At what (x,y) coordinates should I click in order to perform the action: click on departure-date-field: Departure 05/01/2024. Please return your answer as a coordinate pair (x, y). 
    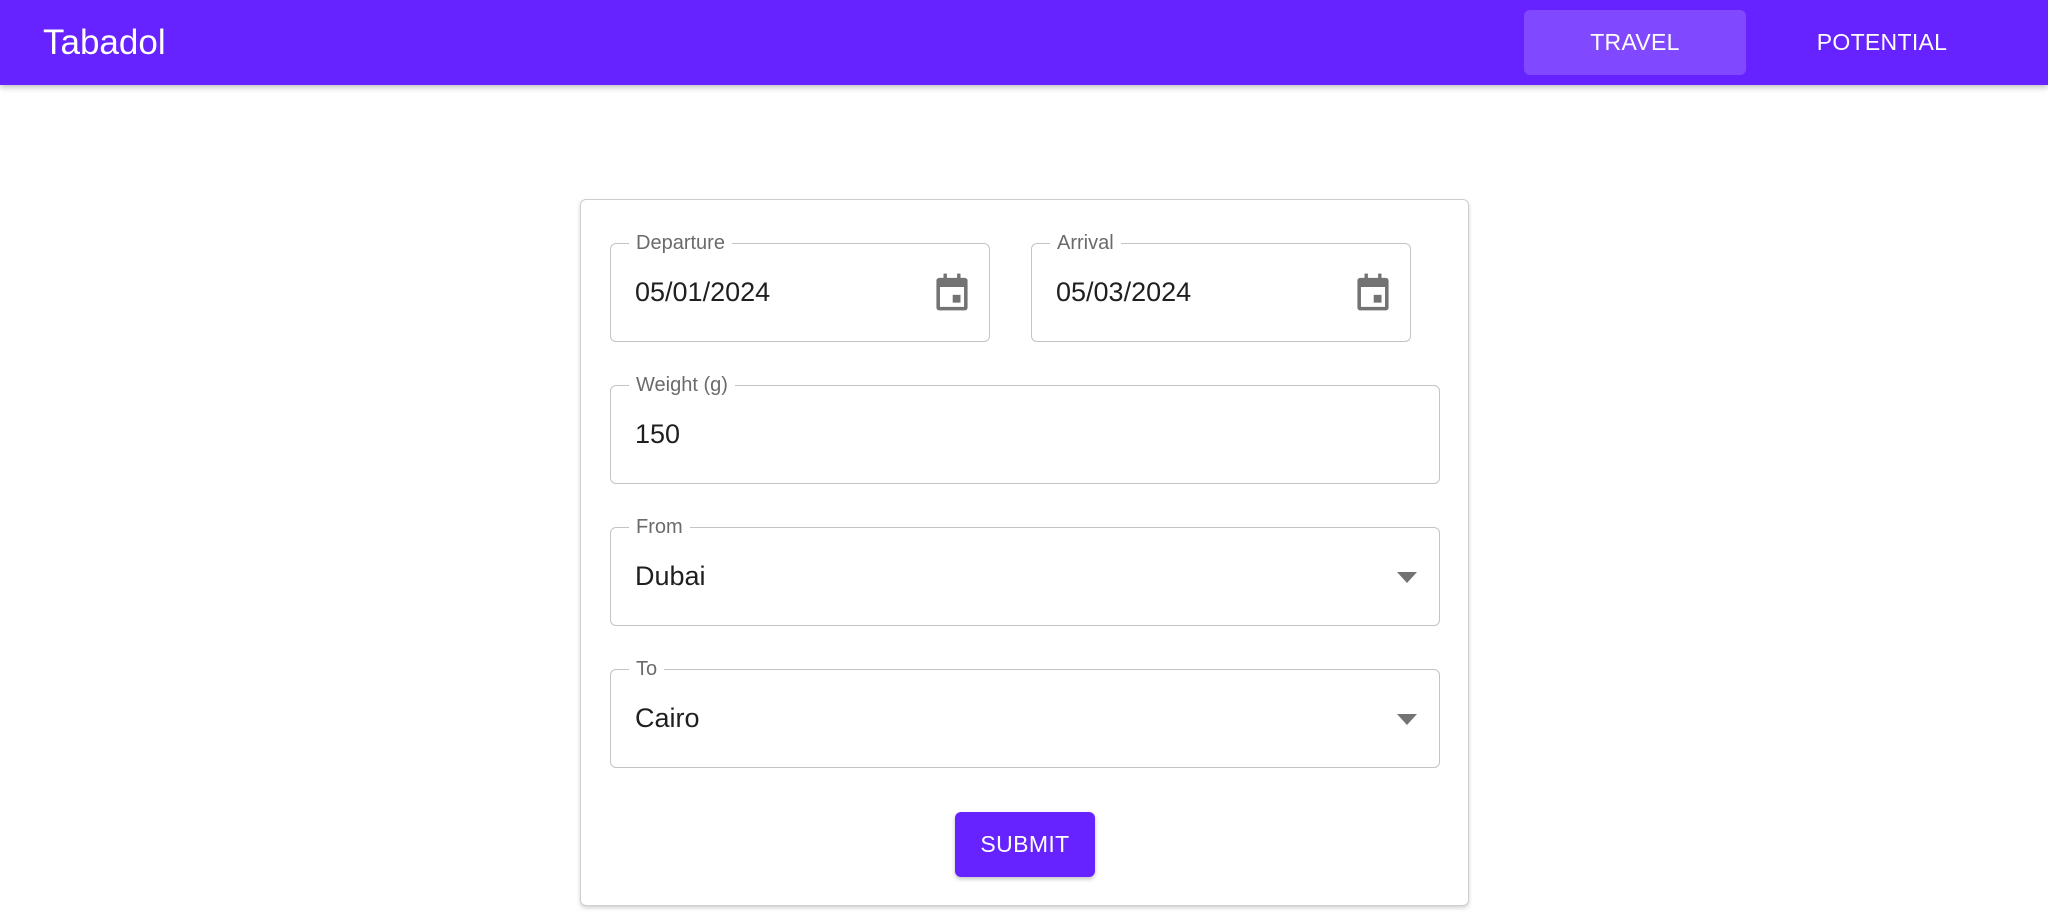
    Looking at the image, I should click on (800, 285).